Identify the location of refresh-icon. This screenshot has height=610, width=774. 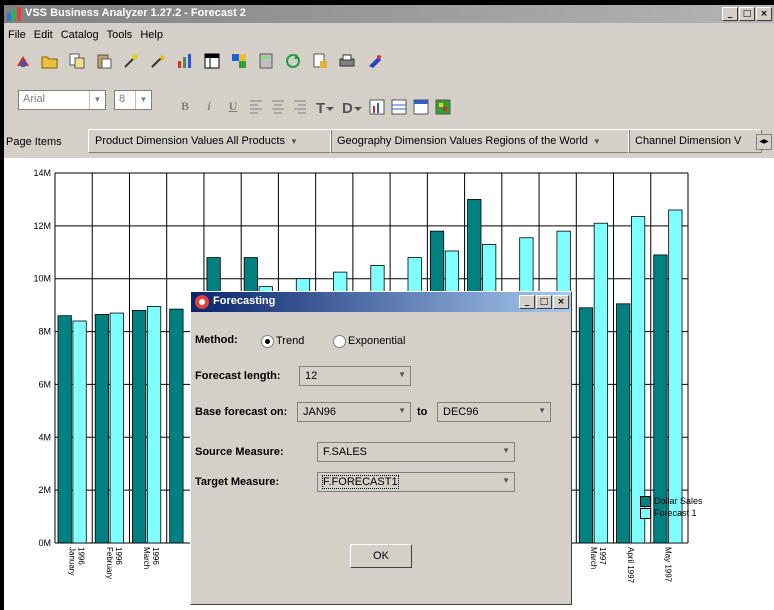
(293, 61).